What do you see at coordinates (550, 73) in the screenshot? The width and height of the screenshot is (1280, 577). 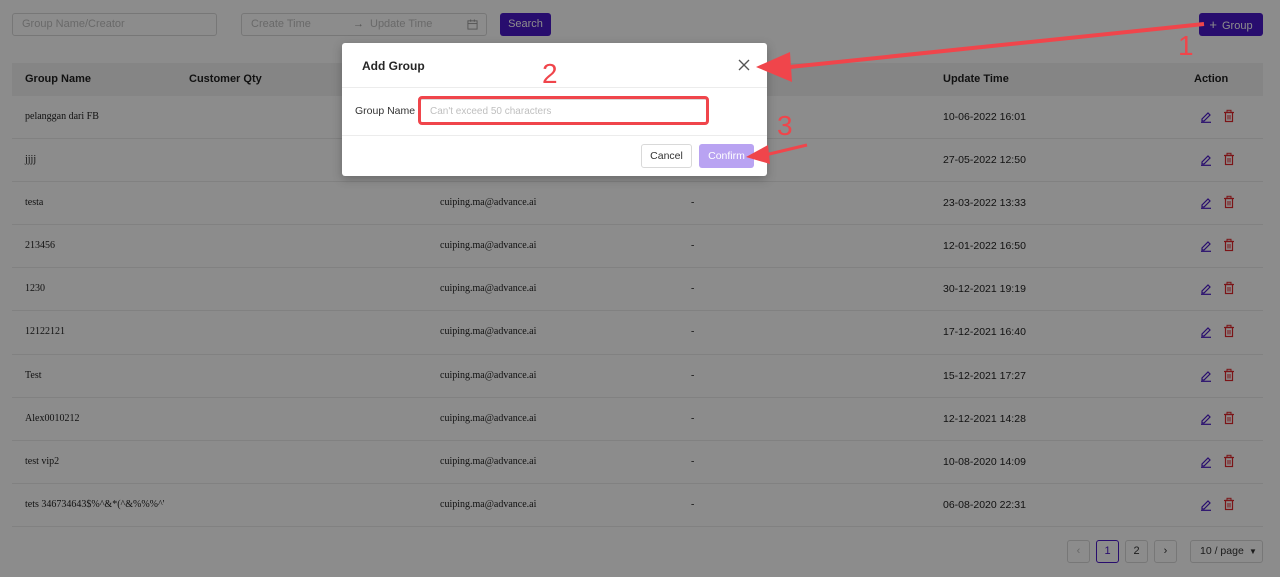 I see `annotation-number-2: 2` at bounding box center [550, 73].